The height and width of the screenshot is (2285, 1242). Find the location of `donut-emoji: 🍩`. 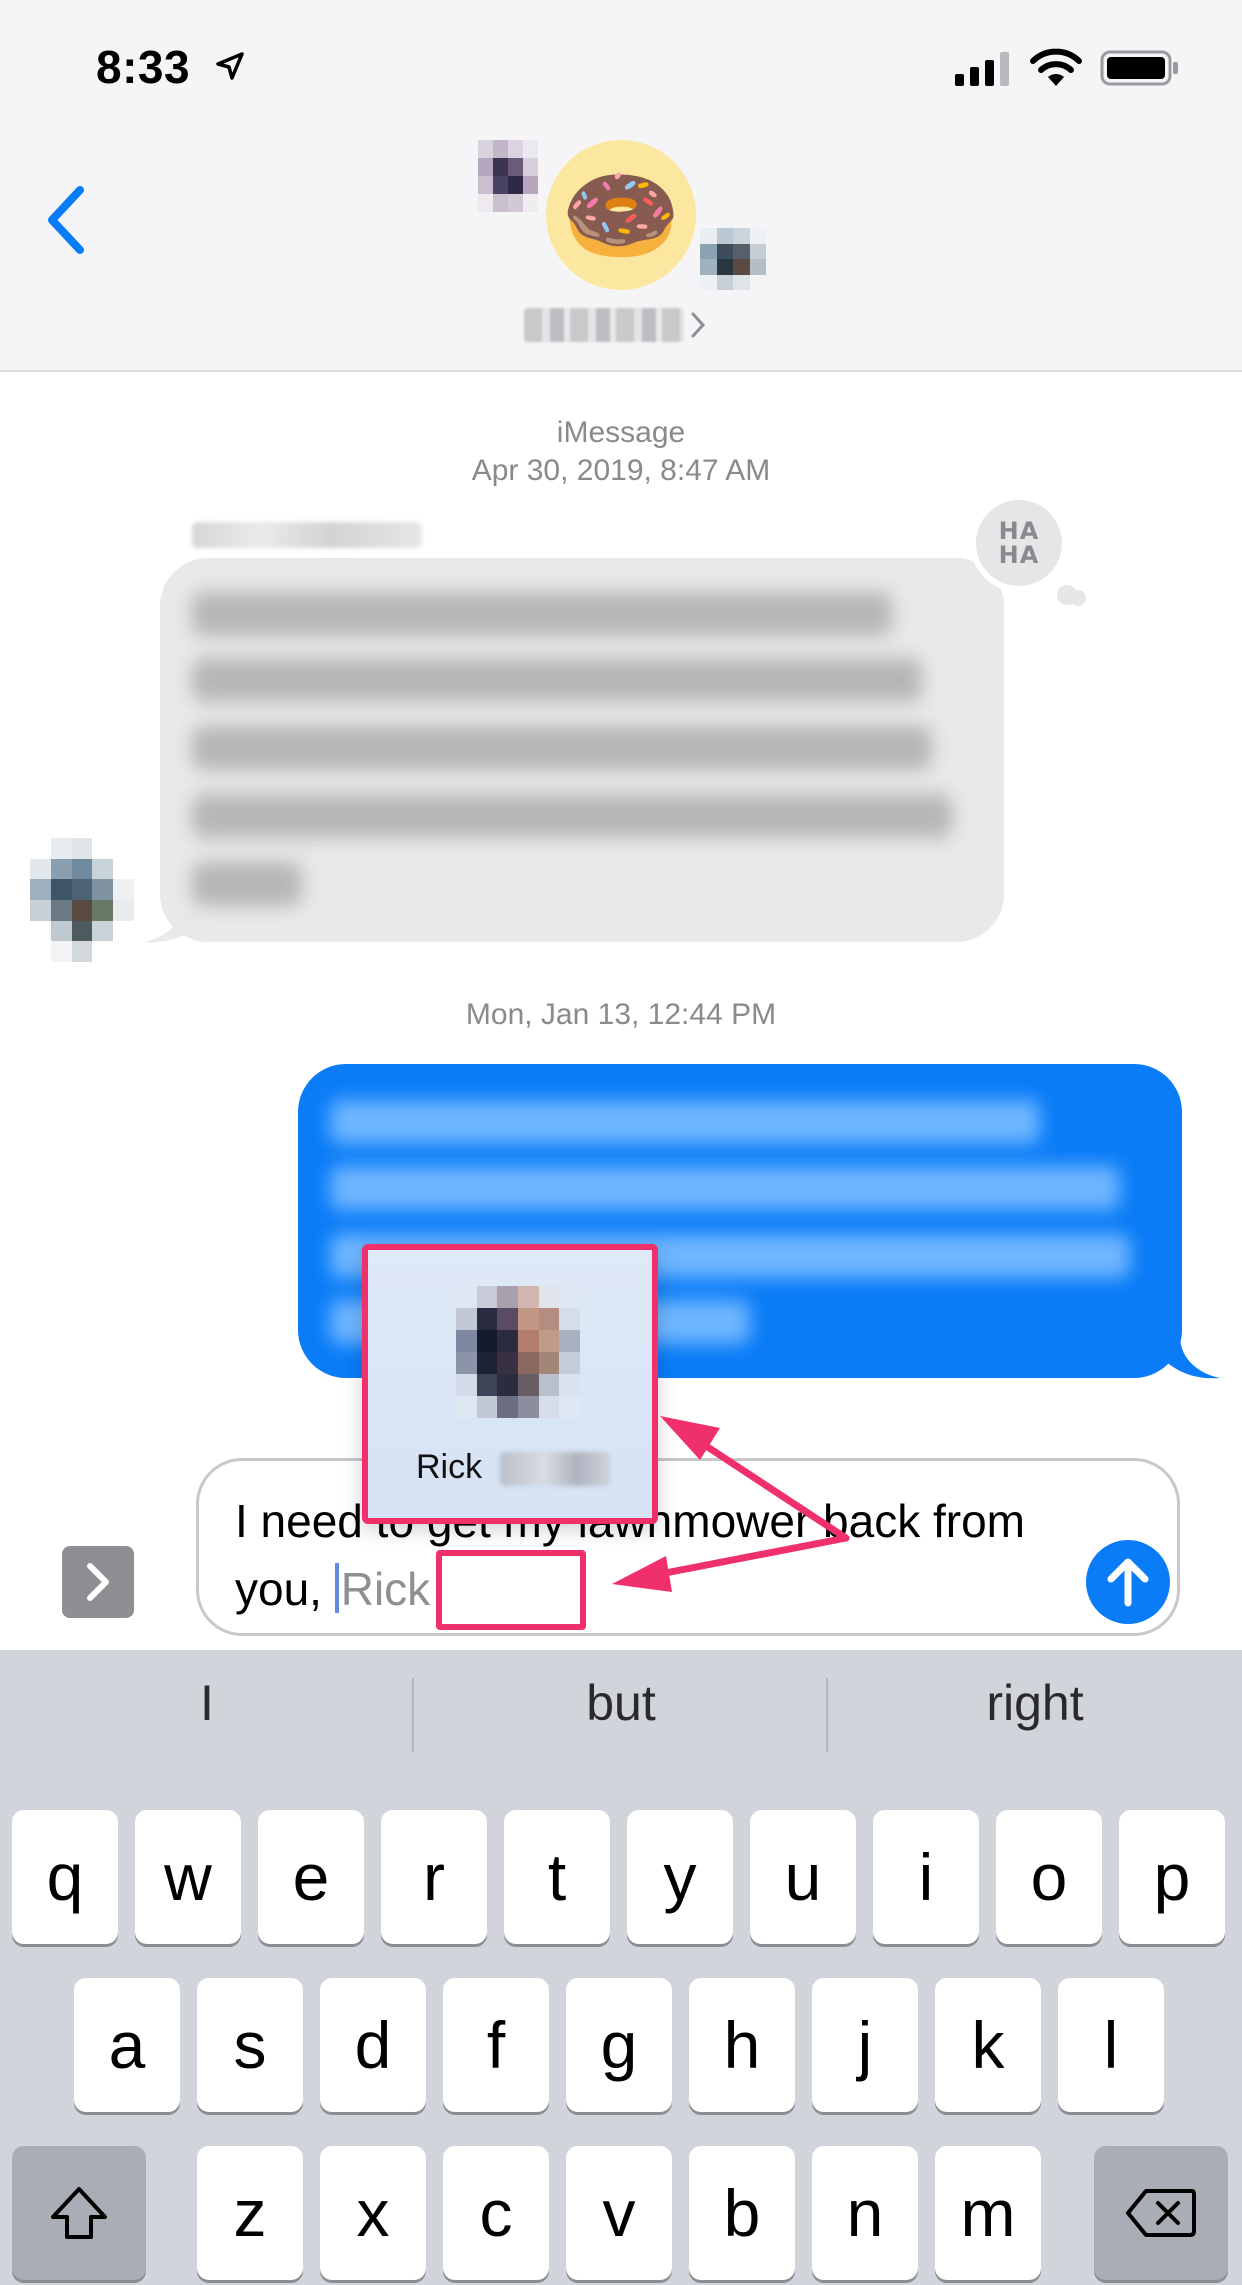

donut-emoji: 🍩 is located at coordinates (621, 215).